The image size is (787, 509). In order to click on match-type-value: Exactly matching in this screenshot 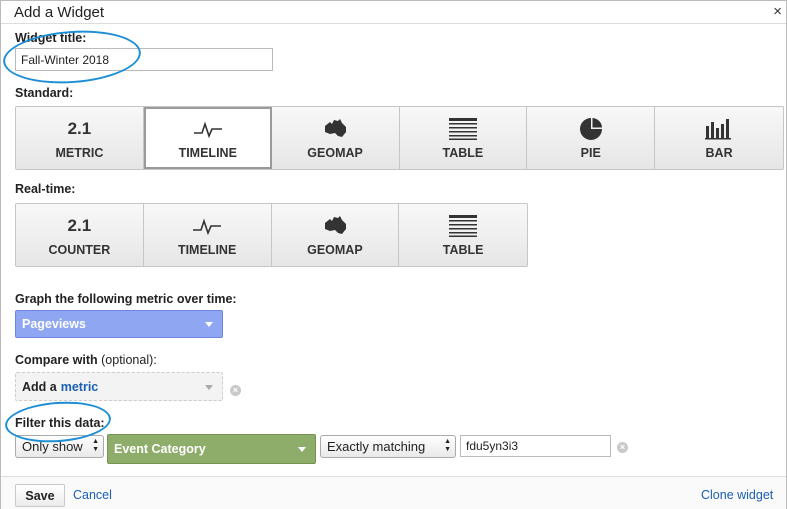, I will do `click(376, 446)`.